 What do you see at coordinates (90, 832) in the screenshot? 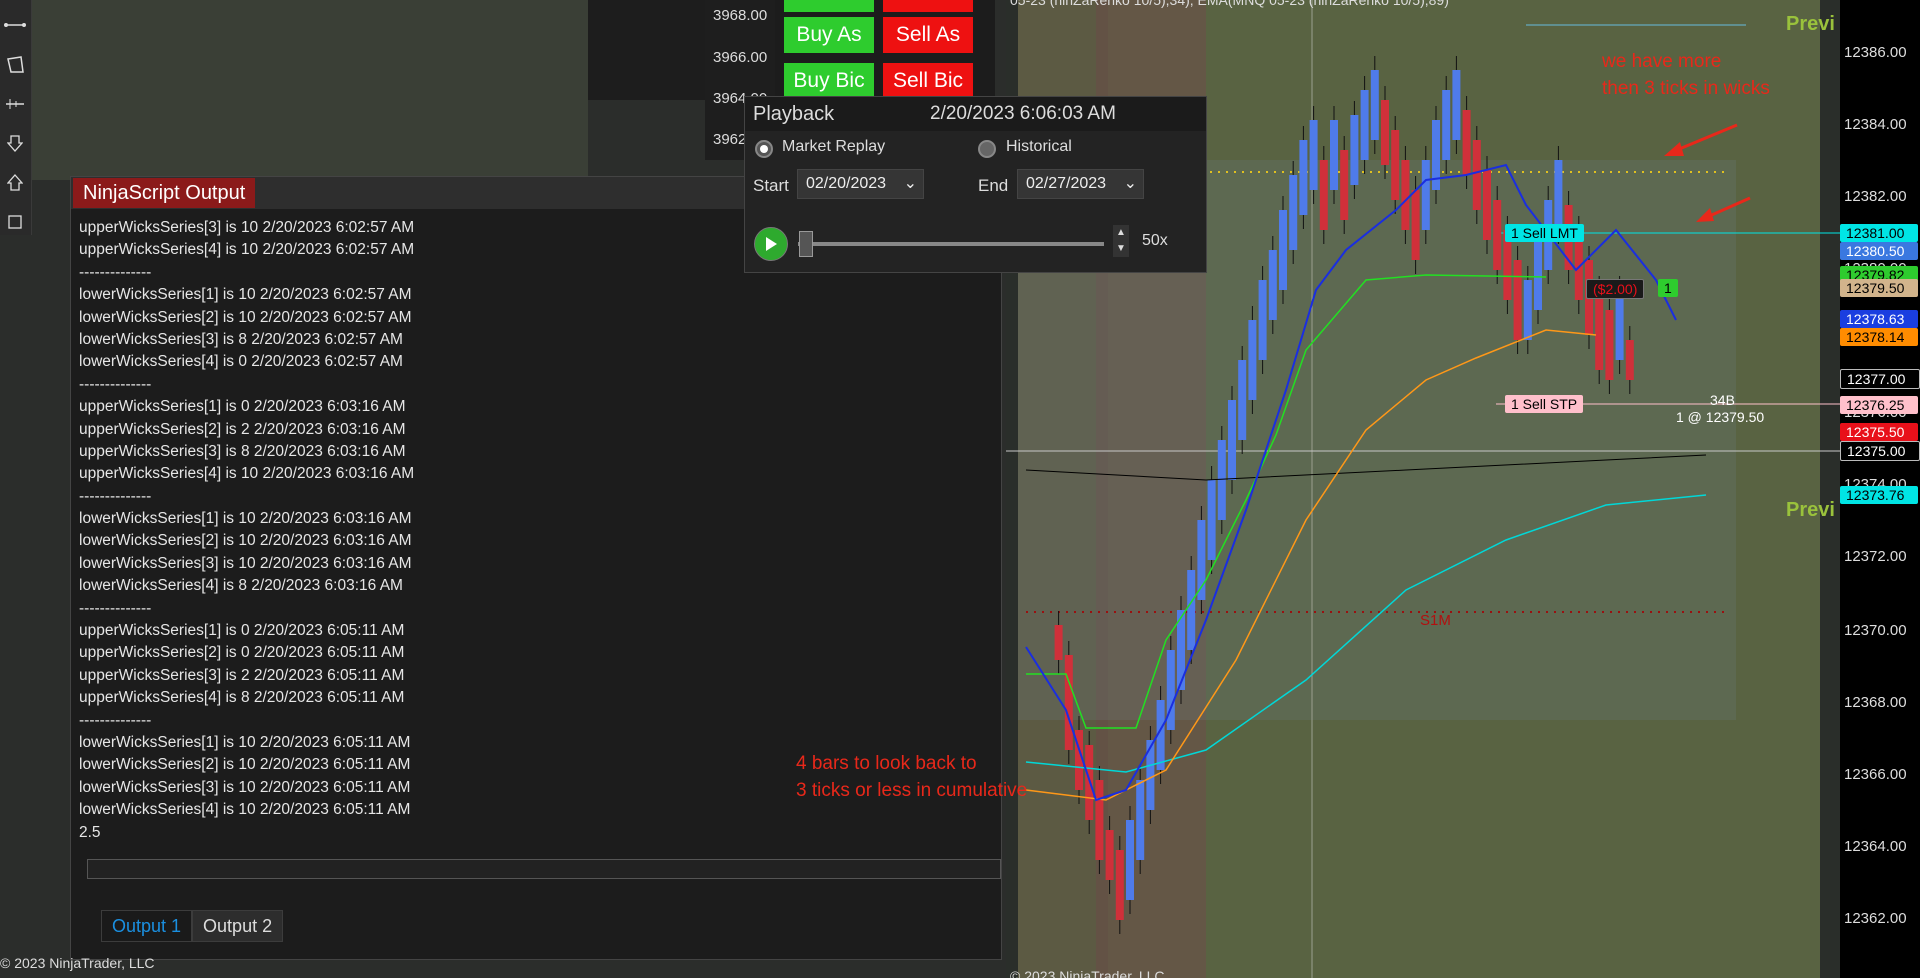
I see `output-line: 2.5` at bounding box center [90, 832].